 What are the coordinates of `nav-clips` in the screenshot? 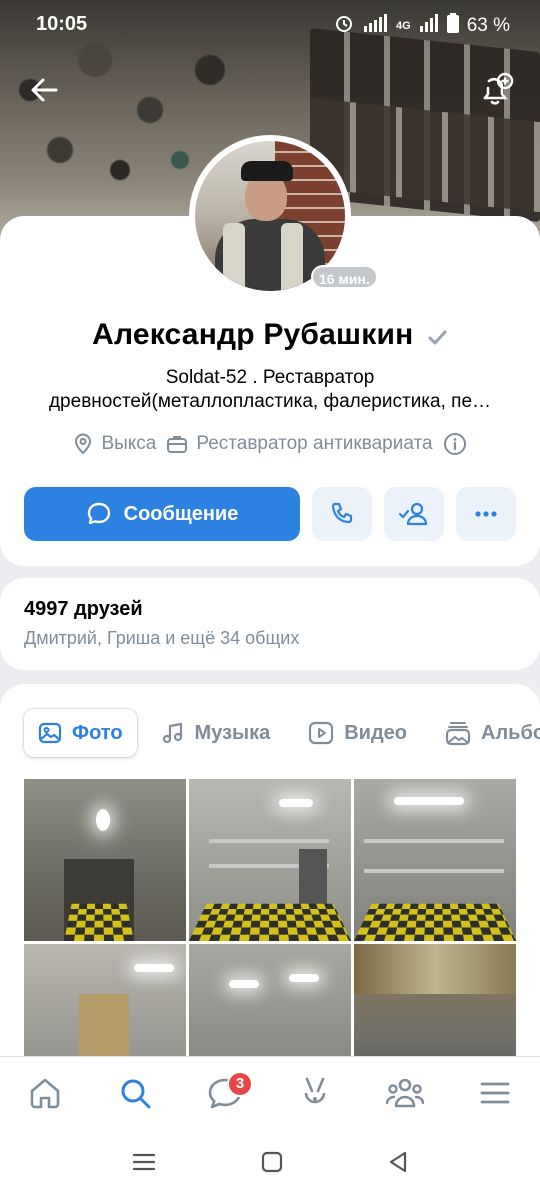 It's located at (315, 1093).